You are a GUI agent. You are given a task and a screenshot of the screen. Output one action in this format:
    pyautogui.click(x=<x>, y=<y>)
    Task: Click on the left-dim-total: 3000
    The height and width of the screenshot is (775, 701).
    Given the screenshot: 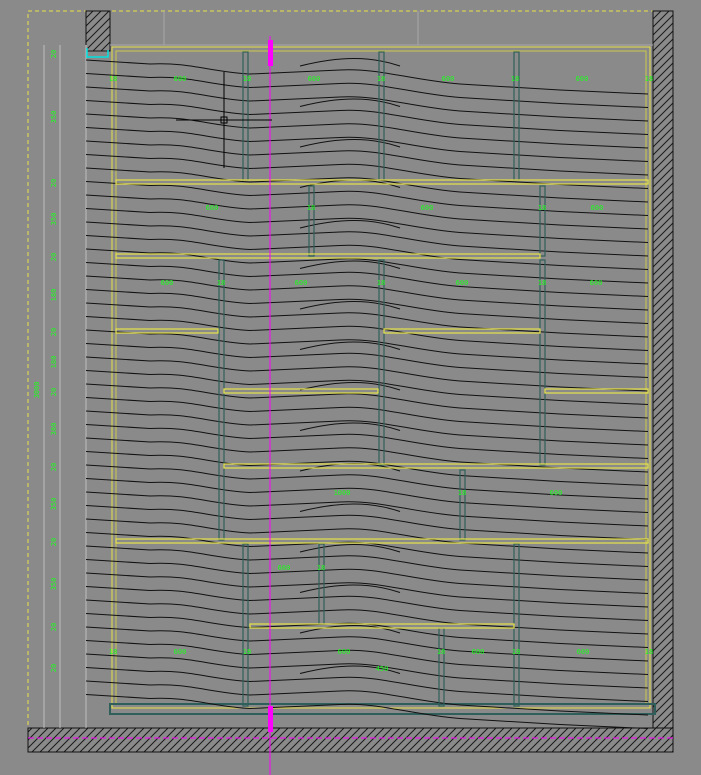 What is the action you would take?
    pyautogui.click(x=37, y=390)
    